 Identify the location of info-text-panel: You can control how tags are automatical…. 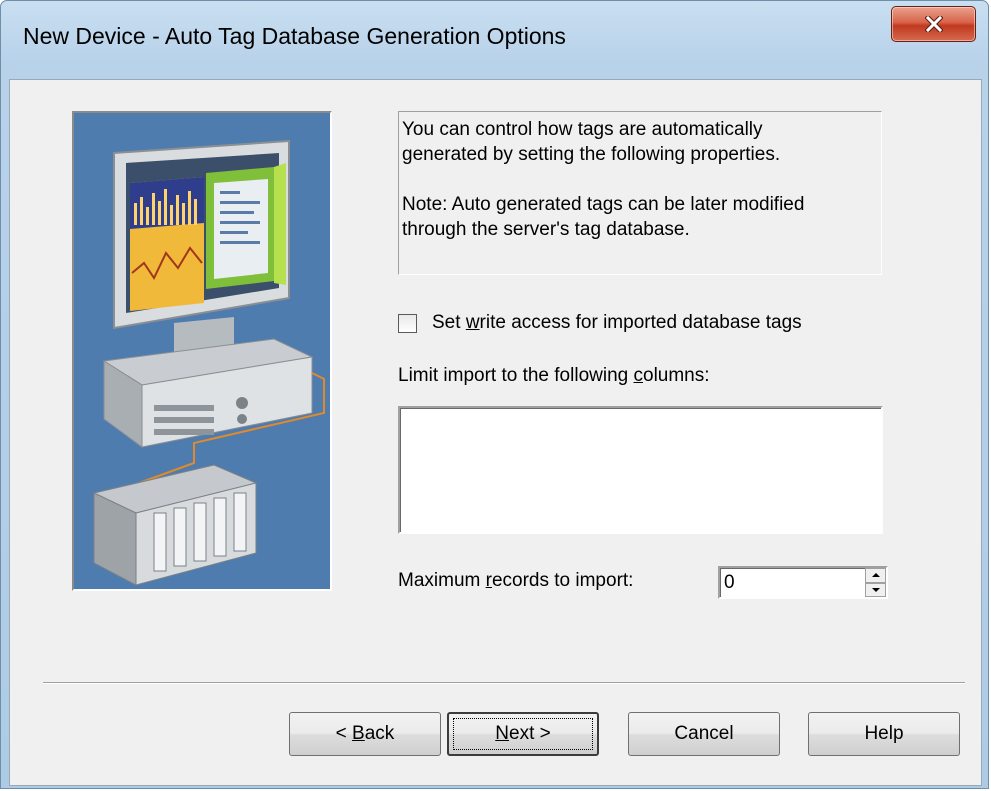
(640, 193).